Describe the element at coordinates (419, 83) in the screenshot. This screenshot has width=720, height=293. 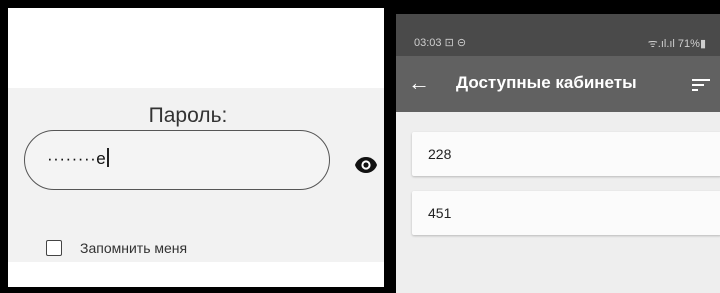
I see `back-arrow-icon: ←` at that location.